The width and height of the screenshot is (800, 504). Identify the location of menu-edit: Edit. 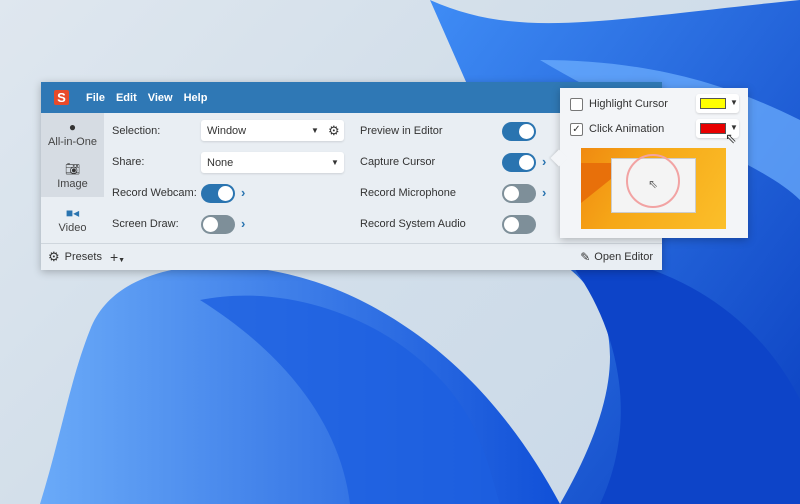
(126, 98).